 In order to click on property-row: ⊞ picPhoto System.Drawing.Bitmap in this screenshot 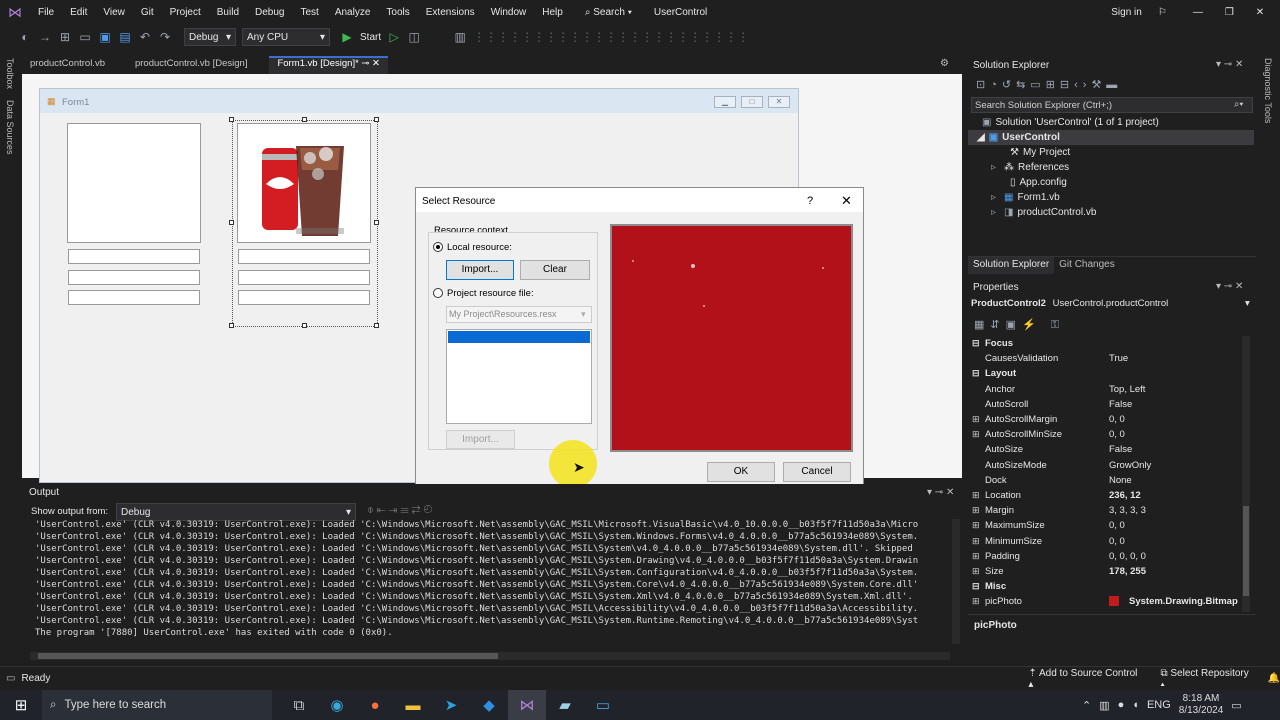, I will do `click(1104, 601)`.